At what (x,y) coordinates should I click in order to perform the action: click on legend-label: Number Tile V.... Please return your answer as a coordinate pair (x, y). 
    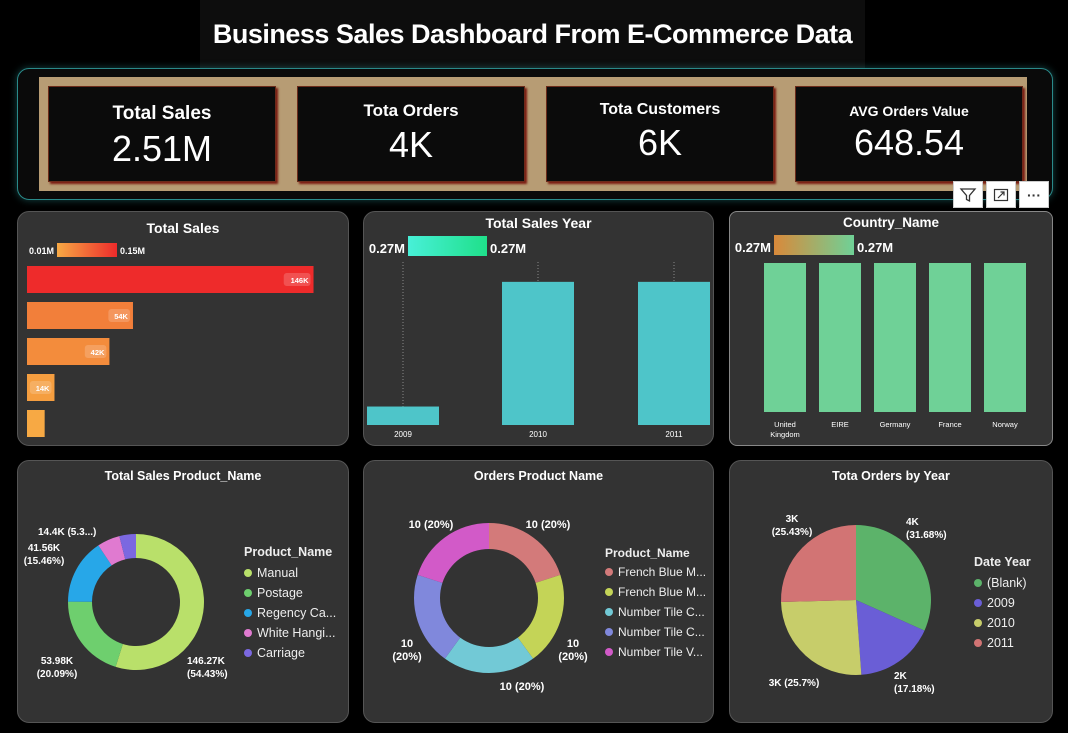
    Looking at the image, I should click on (660, 652).